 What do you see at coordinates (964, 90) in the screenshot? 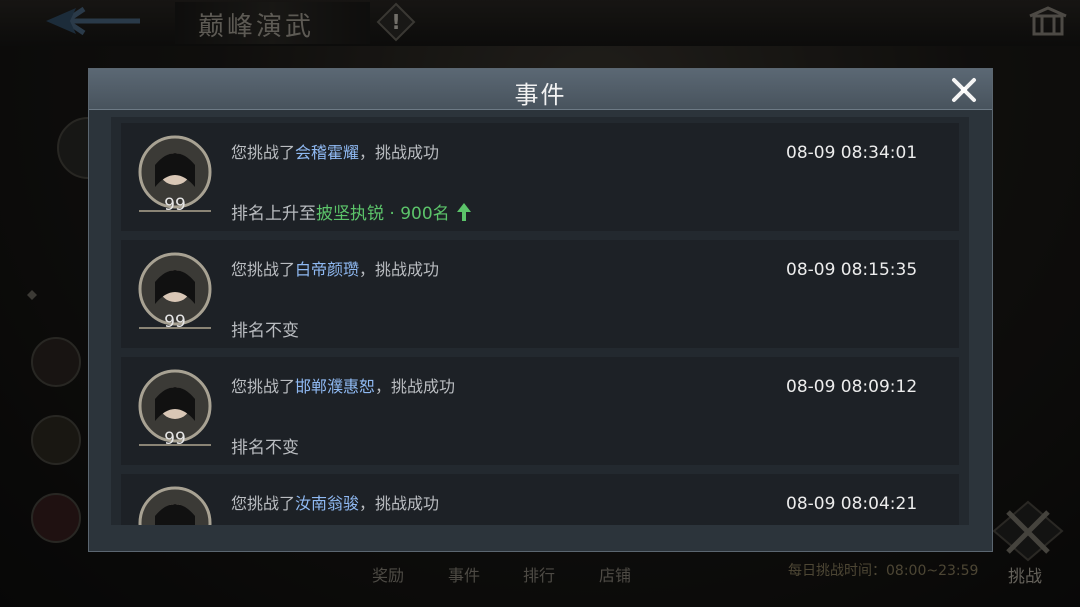
I see `close-icon` at bounding box center [964, 90].